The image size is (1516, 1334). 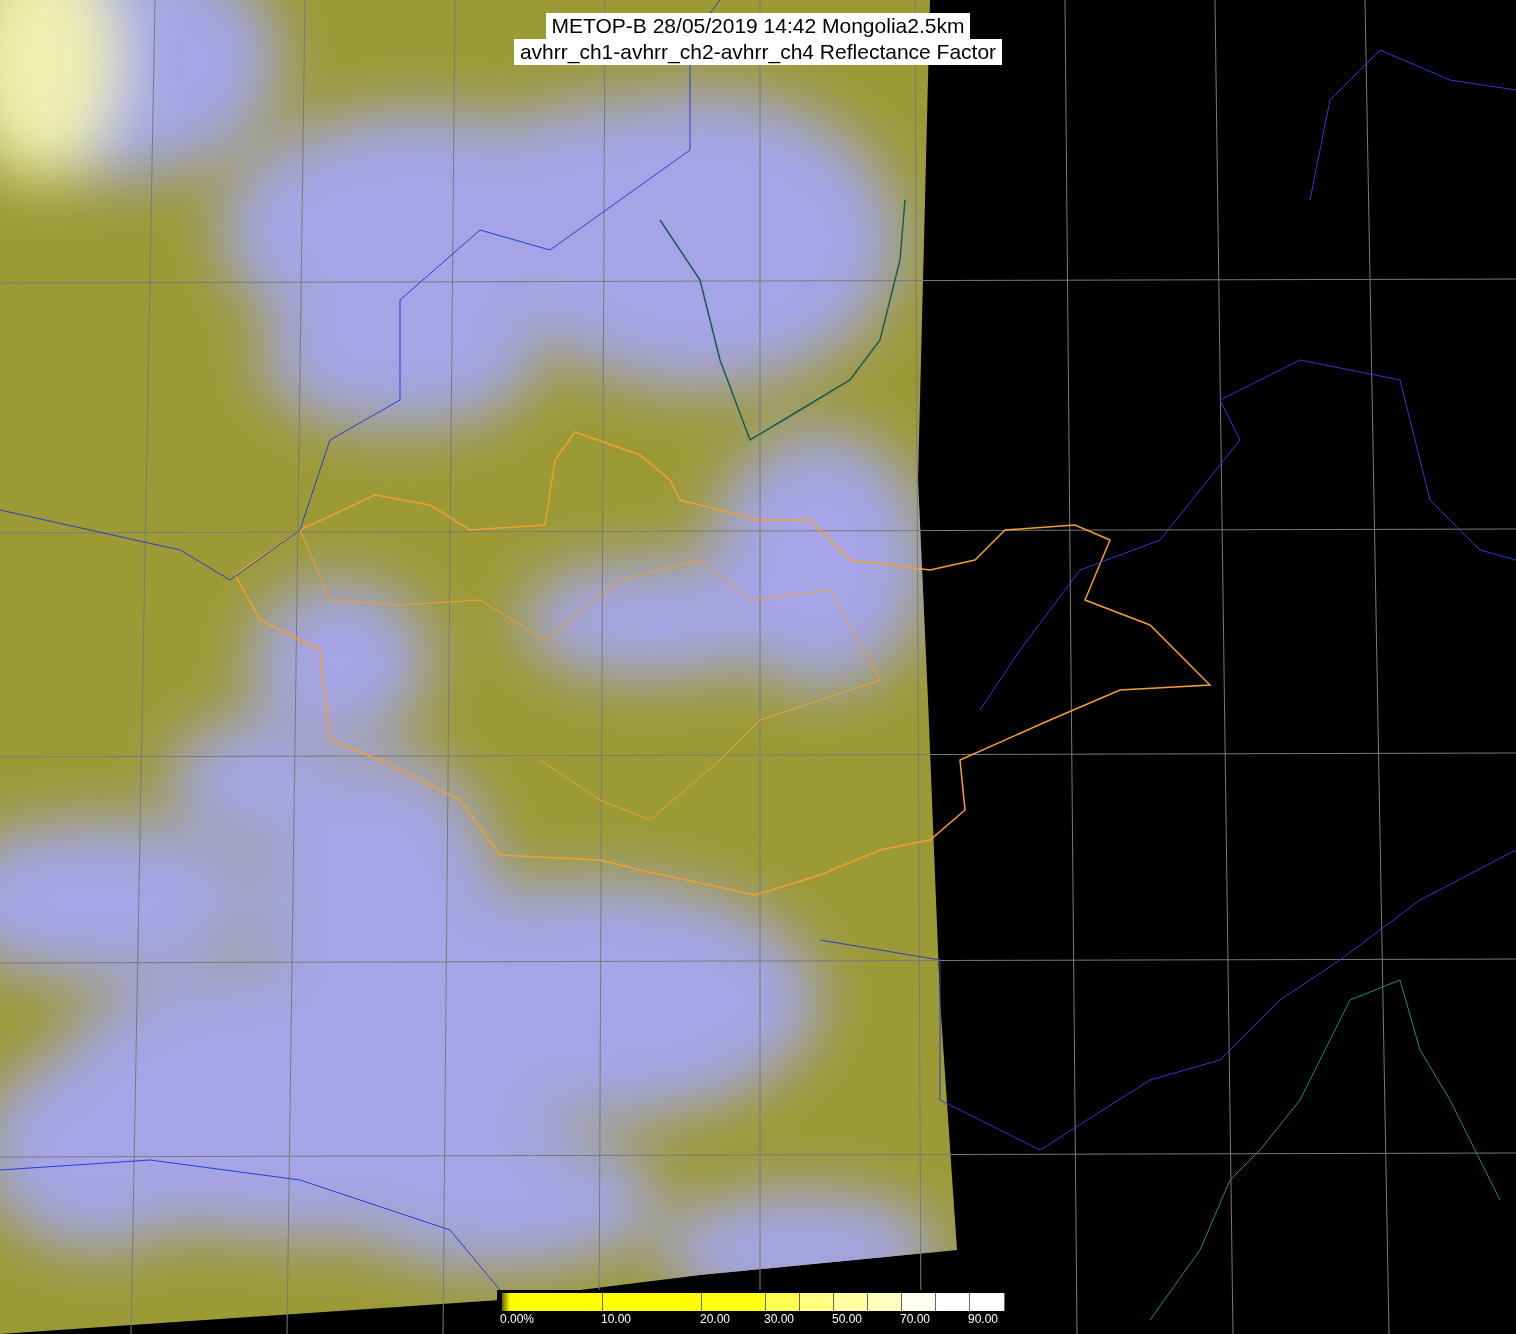 I want to click on legend-tick-label: 10.00, so click(x=616, y=1319).